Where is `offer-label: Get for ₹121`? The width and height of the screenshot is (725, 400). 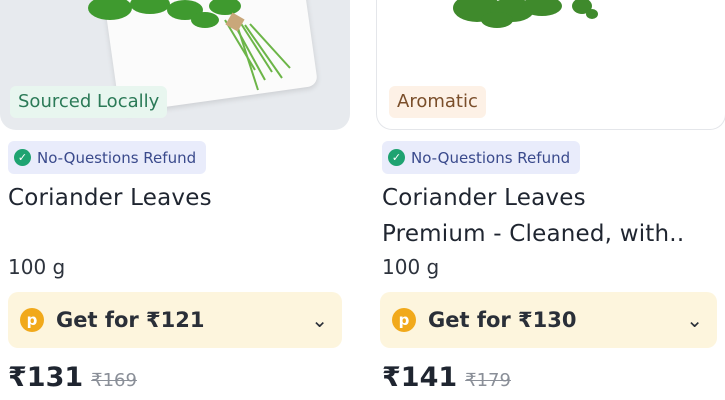 offer-label: Get for ₹121 is located at coordinates (130, 320).